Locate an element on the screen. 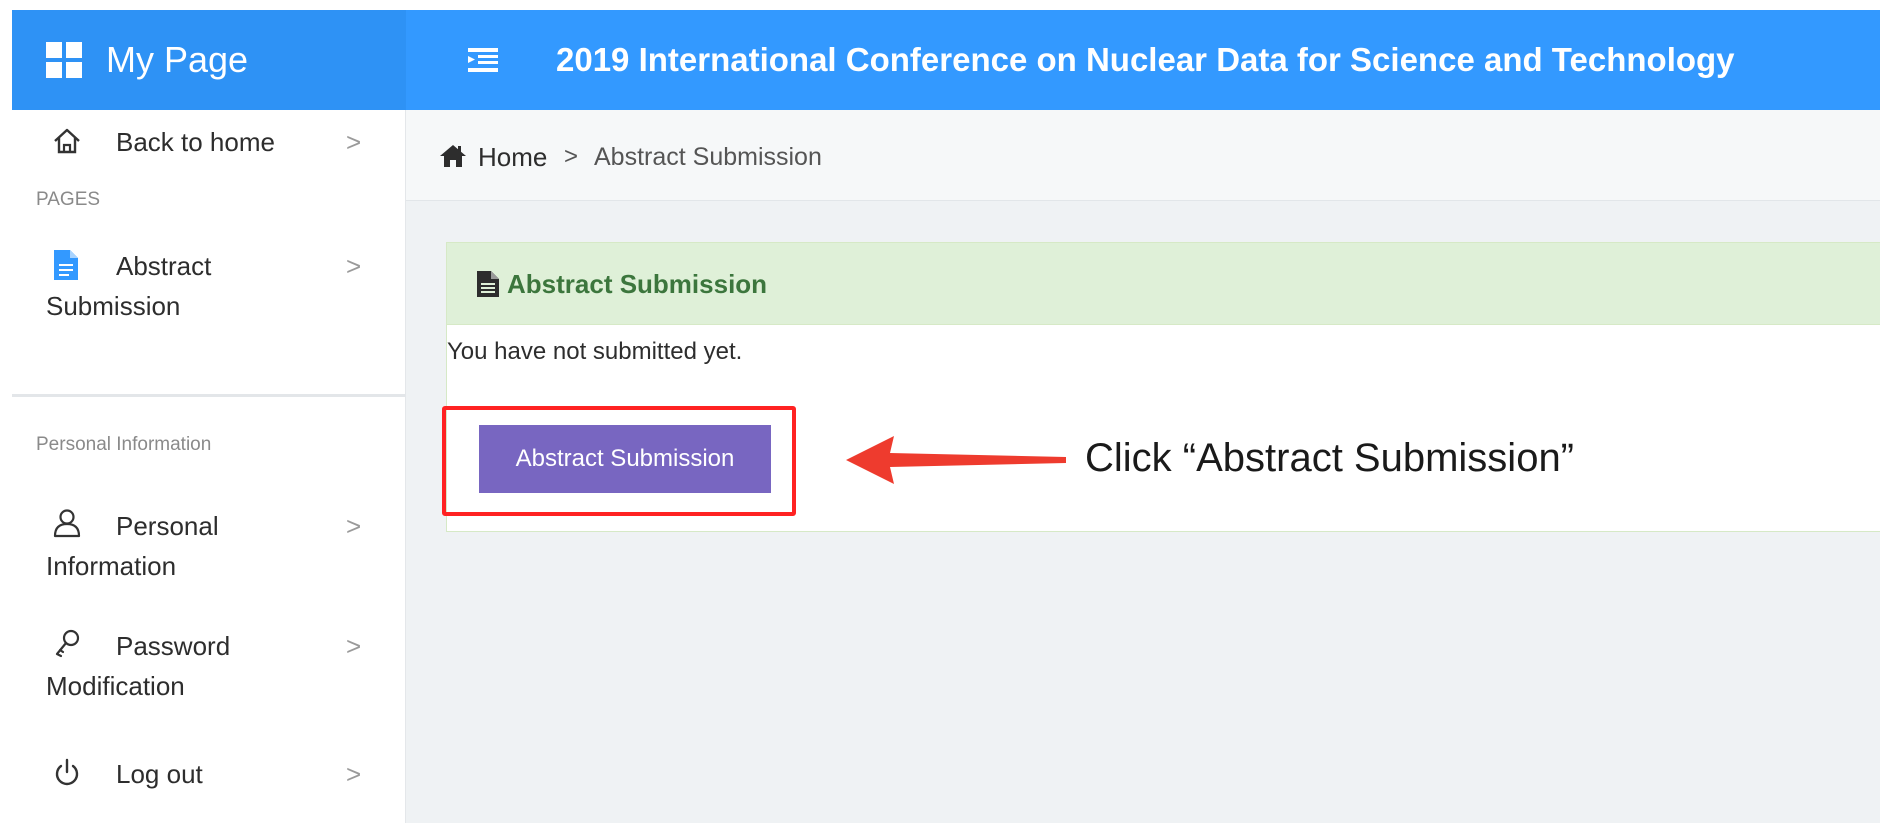  status-message: You have not submitted yet. is located at coordinates (595, 351).